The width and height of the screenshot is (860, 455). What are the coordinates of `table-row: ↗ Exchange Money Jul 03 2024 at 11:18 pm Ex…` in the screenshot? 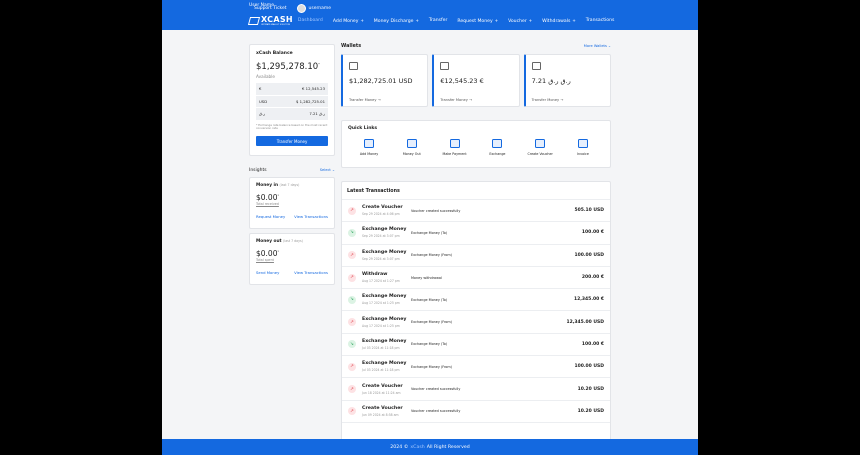 It's located at (476, 367).